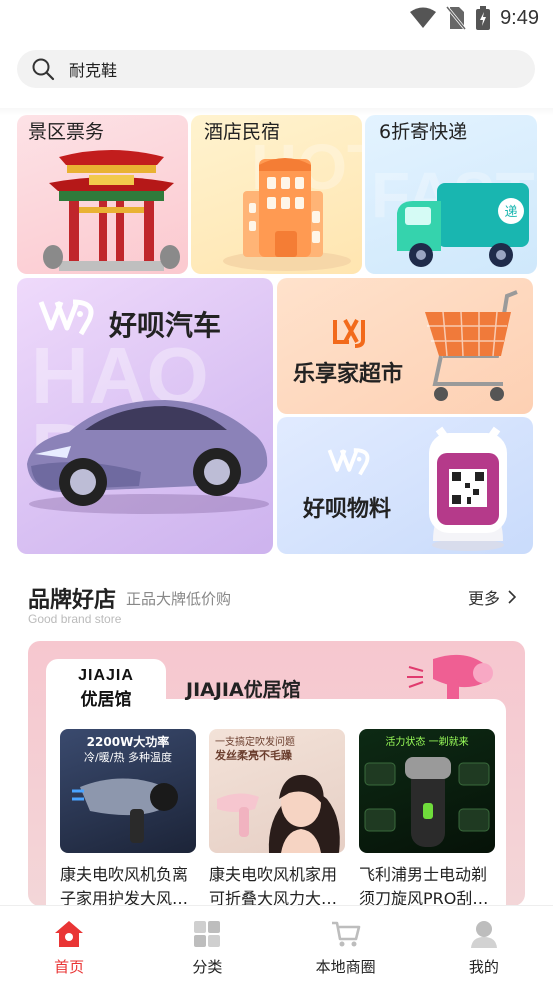  Describe the element at coordinates (483, 598) in the screenshot. I see `more-label: 更多` at that location.